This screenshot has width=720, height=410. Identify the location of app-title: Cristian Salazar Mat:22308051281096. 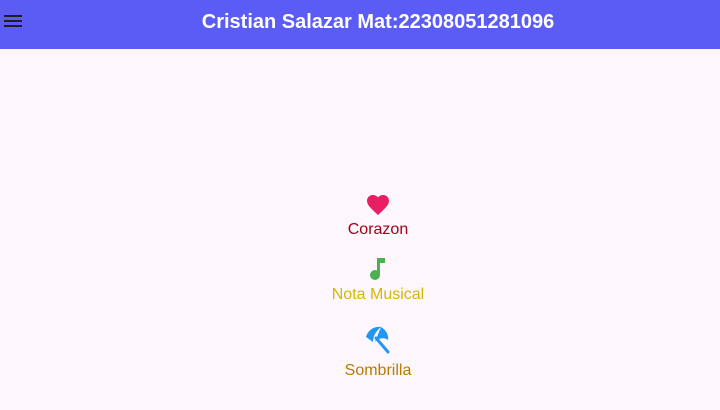
(378, 22).